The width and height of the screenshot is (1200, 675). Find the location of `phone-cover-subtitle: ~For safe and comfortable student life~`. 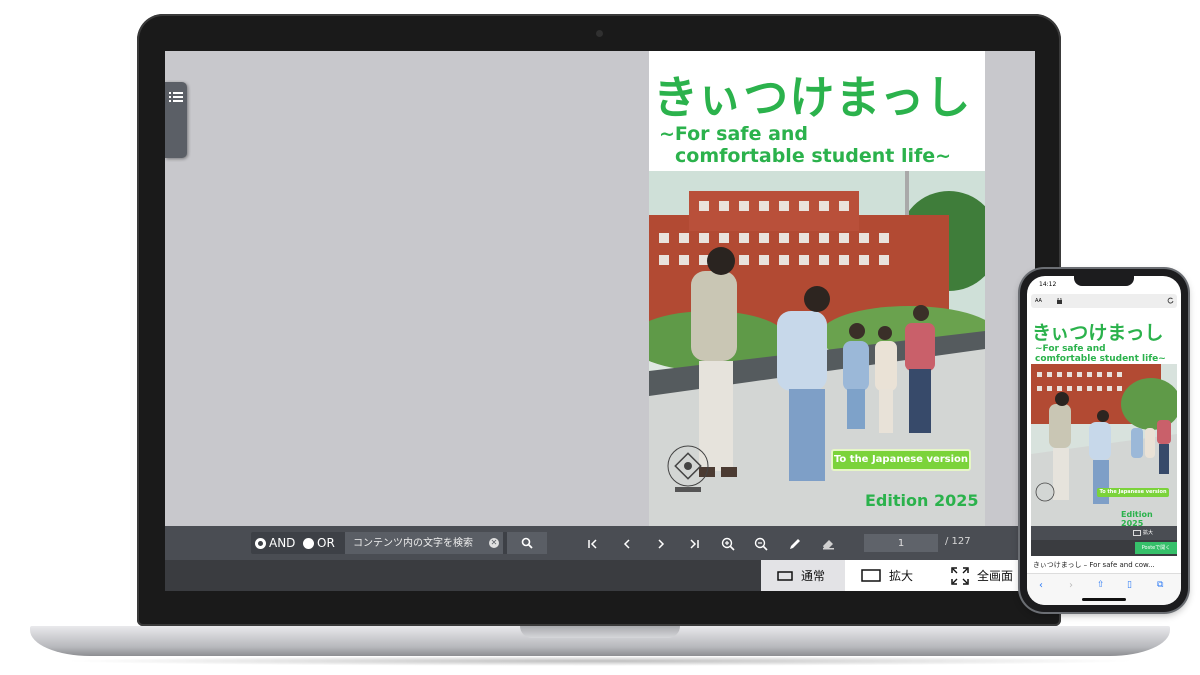

phone-cover-subtitle: ~For safe and comfortable student life~ is located at coordinates (1100, 354).